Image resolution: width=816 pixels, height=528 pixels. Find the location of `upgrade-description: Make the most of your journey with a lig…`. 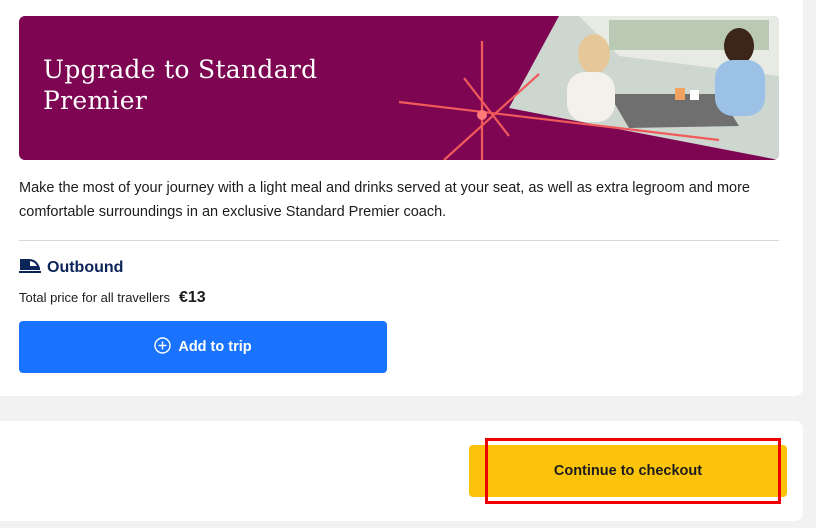

upgrade-description: Make the most of your journey with a lig… is located at coordinates (384, 200).